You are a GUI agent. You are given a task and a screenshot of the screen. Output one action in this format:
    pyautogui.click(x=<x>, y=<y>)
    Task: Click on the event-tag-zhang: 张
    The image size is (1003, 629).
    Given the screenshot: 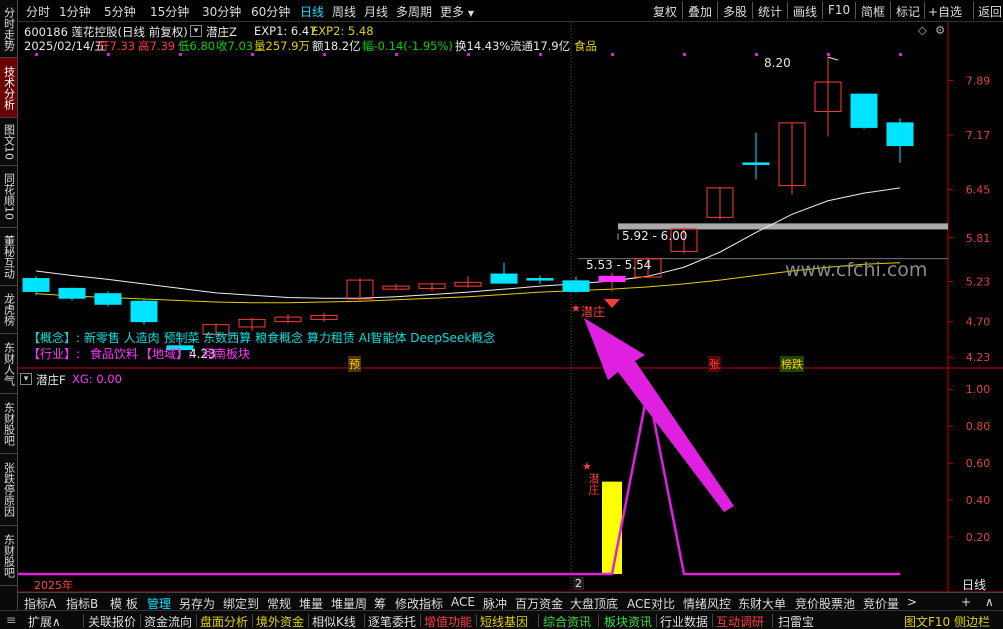 What is the action you would take?
    pyautogui.click(x=714, y=364)
    